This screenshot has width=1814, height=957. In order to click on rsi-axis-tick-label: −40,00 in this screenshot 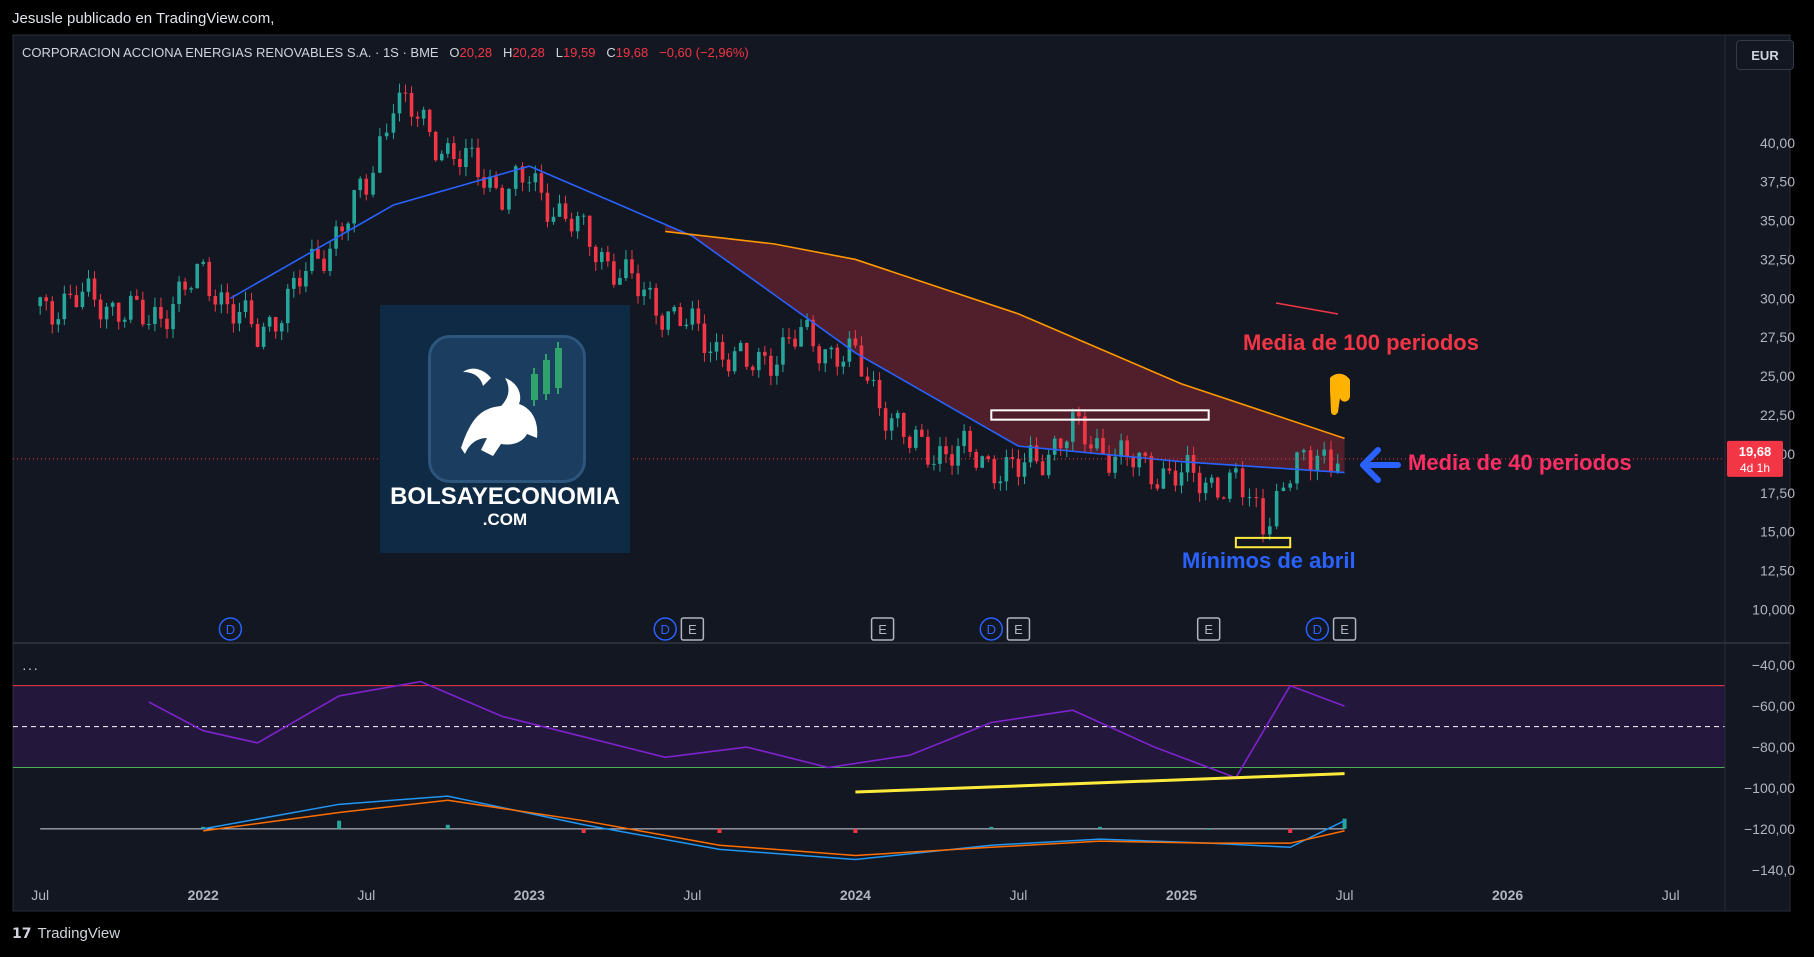, I will do `click(1773, 665)`.